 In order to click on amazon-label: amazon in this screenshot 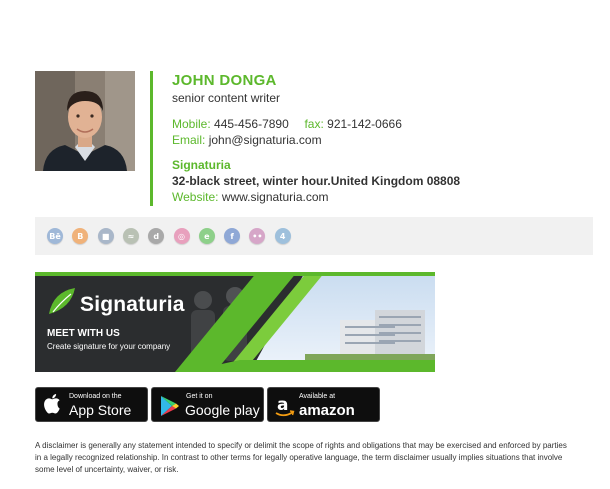, I will do `click(327, 410)`.